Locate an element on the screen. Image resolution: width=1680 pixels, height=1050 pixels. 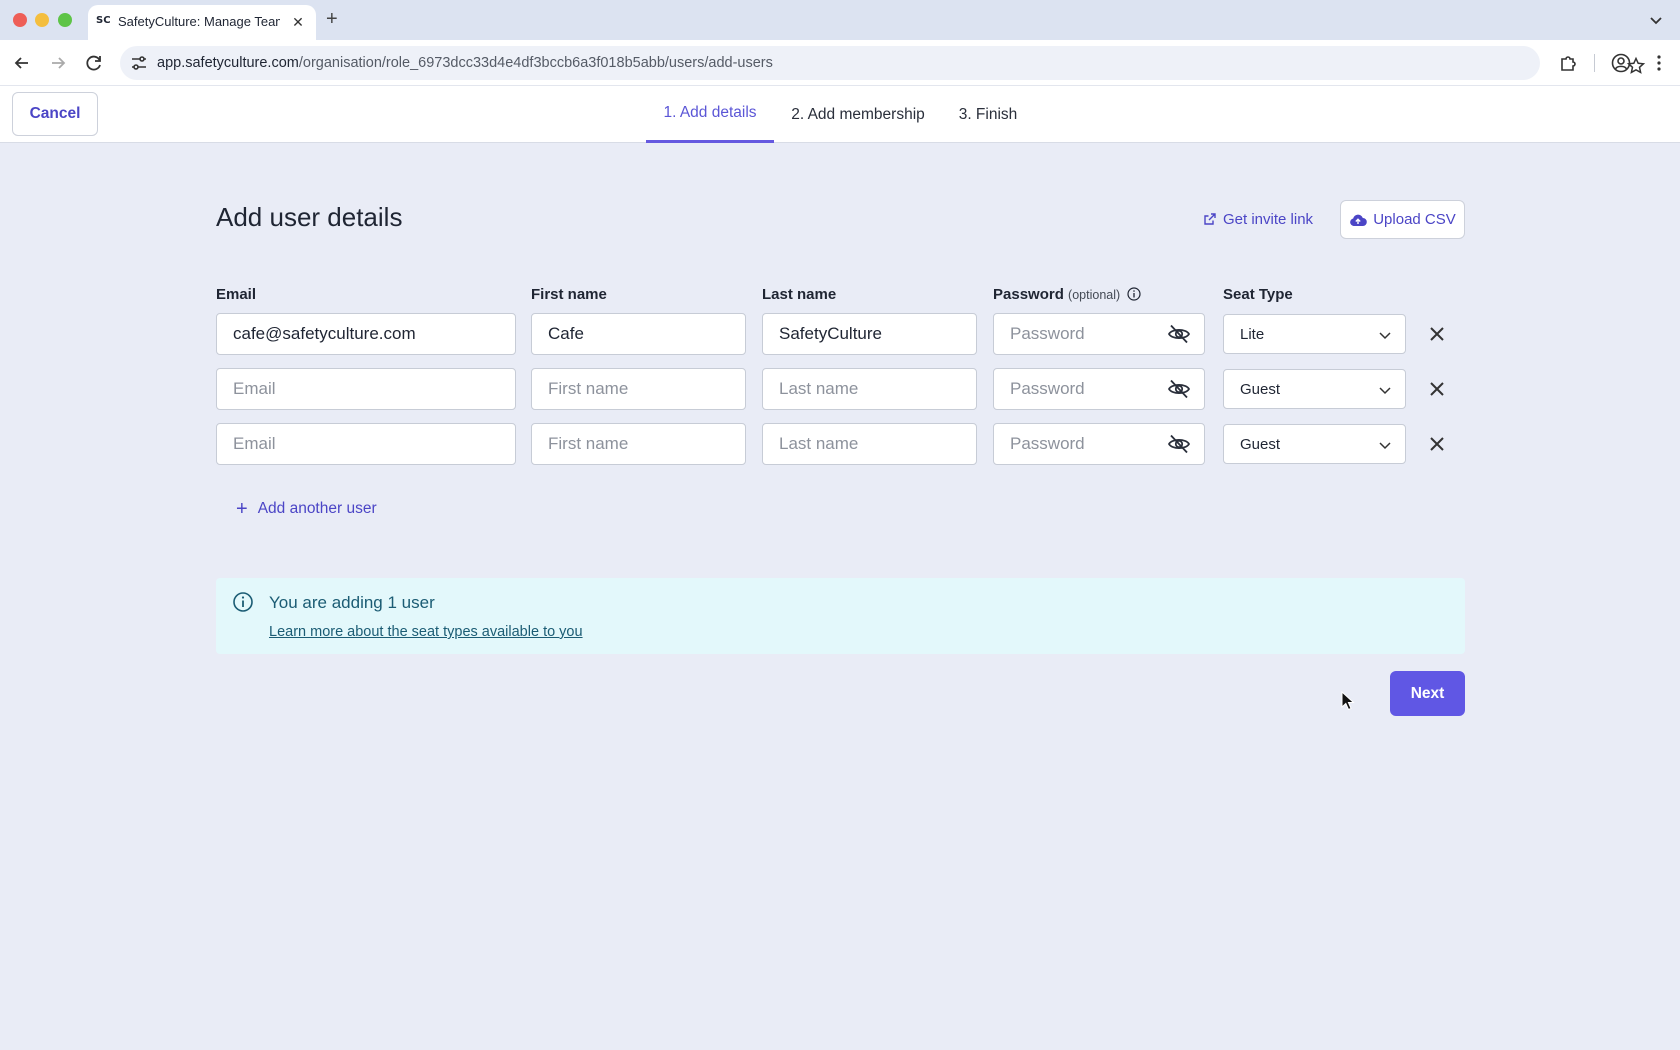
mouse-cursor-icon is located at coordinates (1348, 701).